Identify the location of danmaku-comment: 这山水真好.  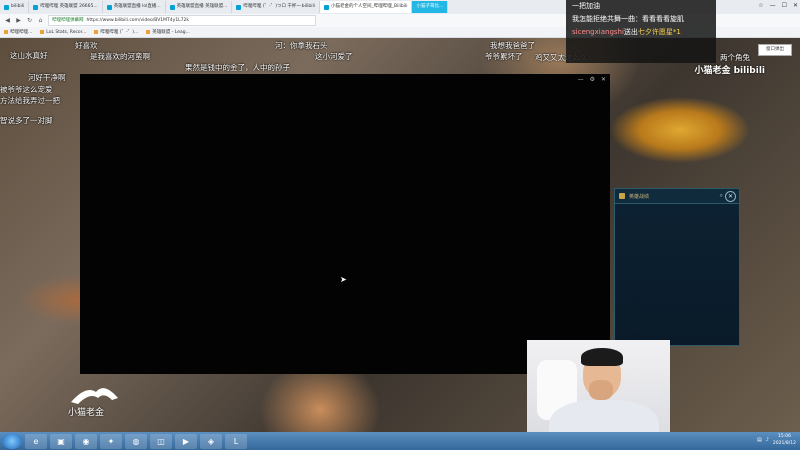
(29, 55).